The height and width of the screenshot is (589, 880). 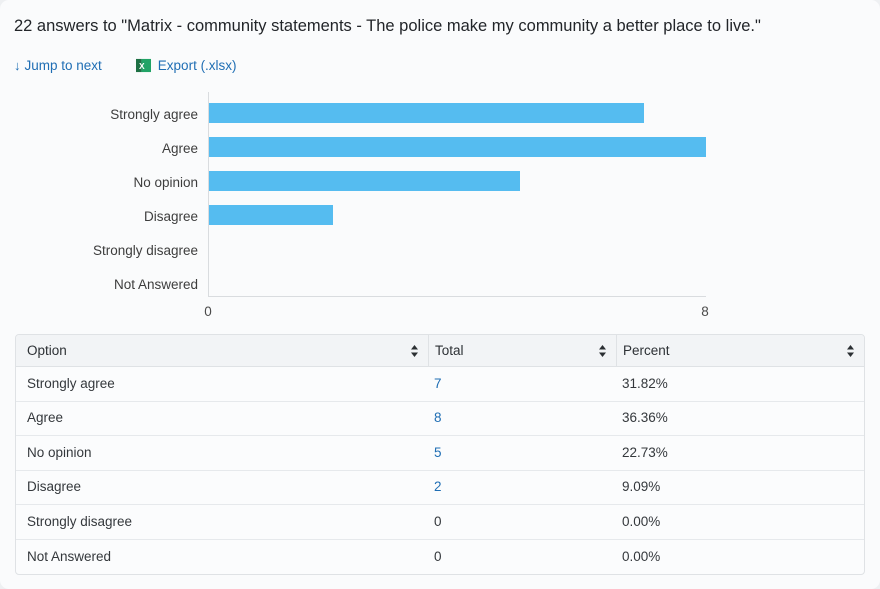 I want to click on percent-value: 22.73%, so click(x=645, y=452).